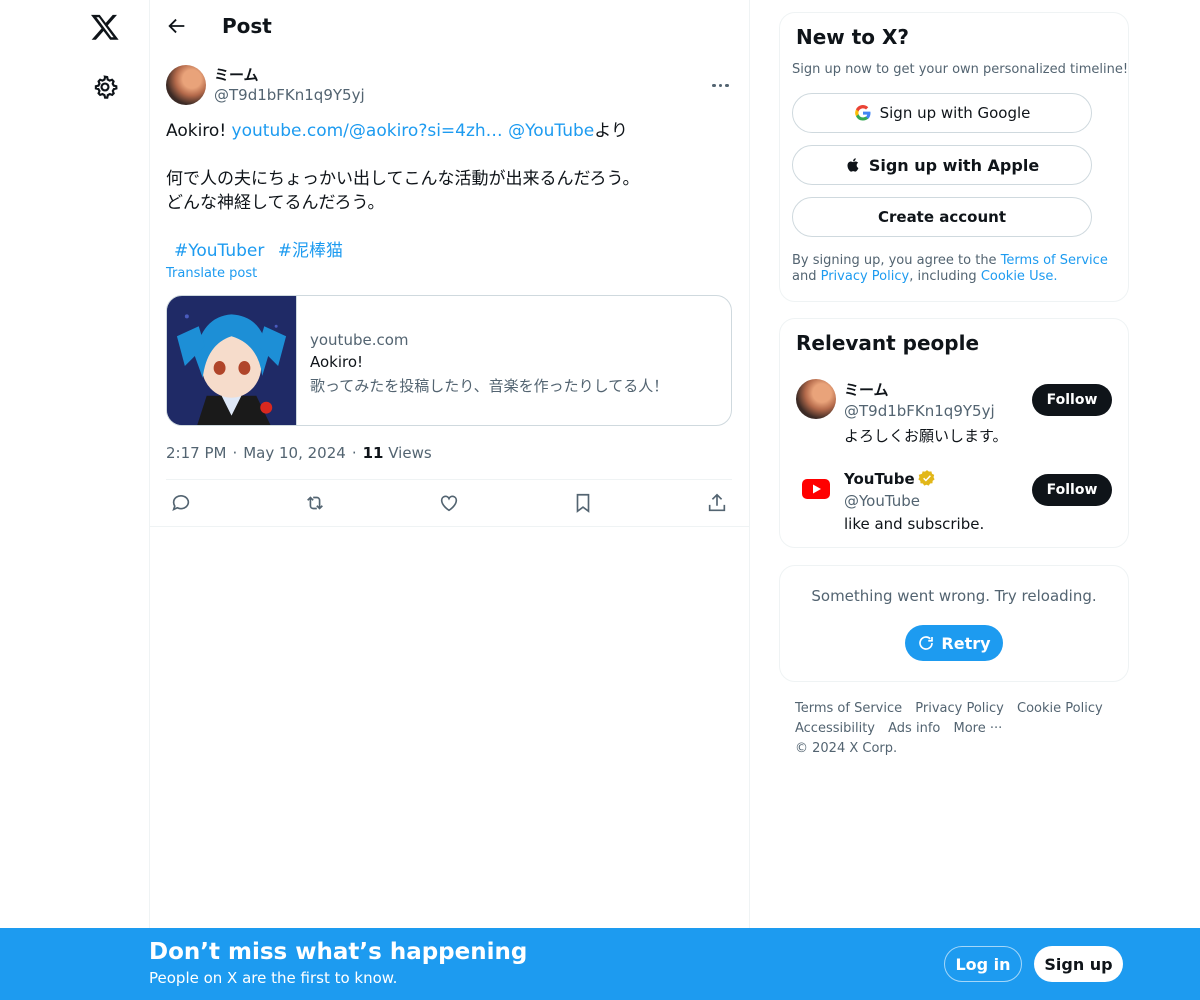 The width and height of the screenshot is (1200, 1000). Describe the element at coordinates (846, 748) in the screenshot. I see `copyright: © 2024 X Corp.` at that location.